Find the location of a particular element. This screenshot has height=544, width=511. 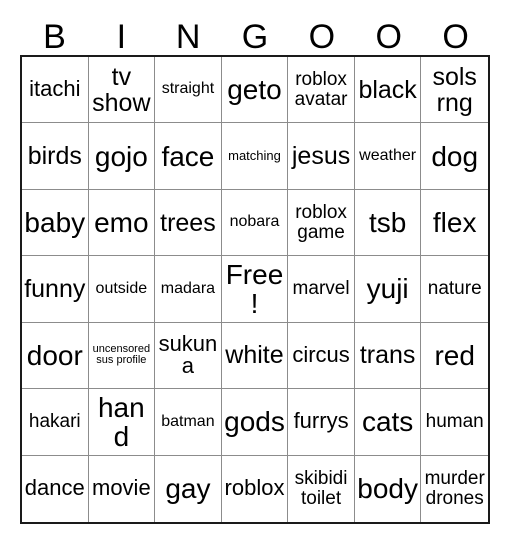

bingo-cell-label: roblox game is located at coordinates (321, 222).